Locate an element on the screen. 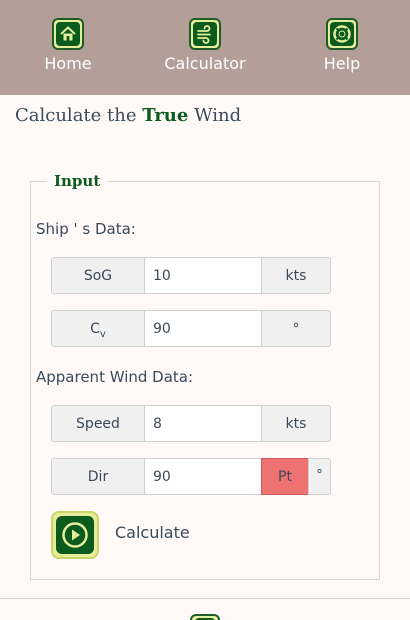  nav-label-help: Help is located at coordinates (342, 63).